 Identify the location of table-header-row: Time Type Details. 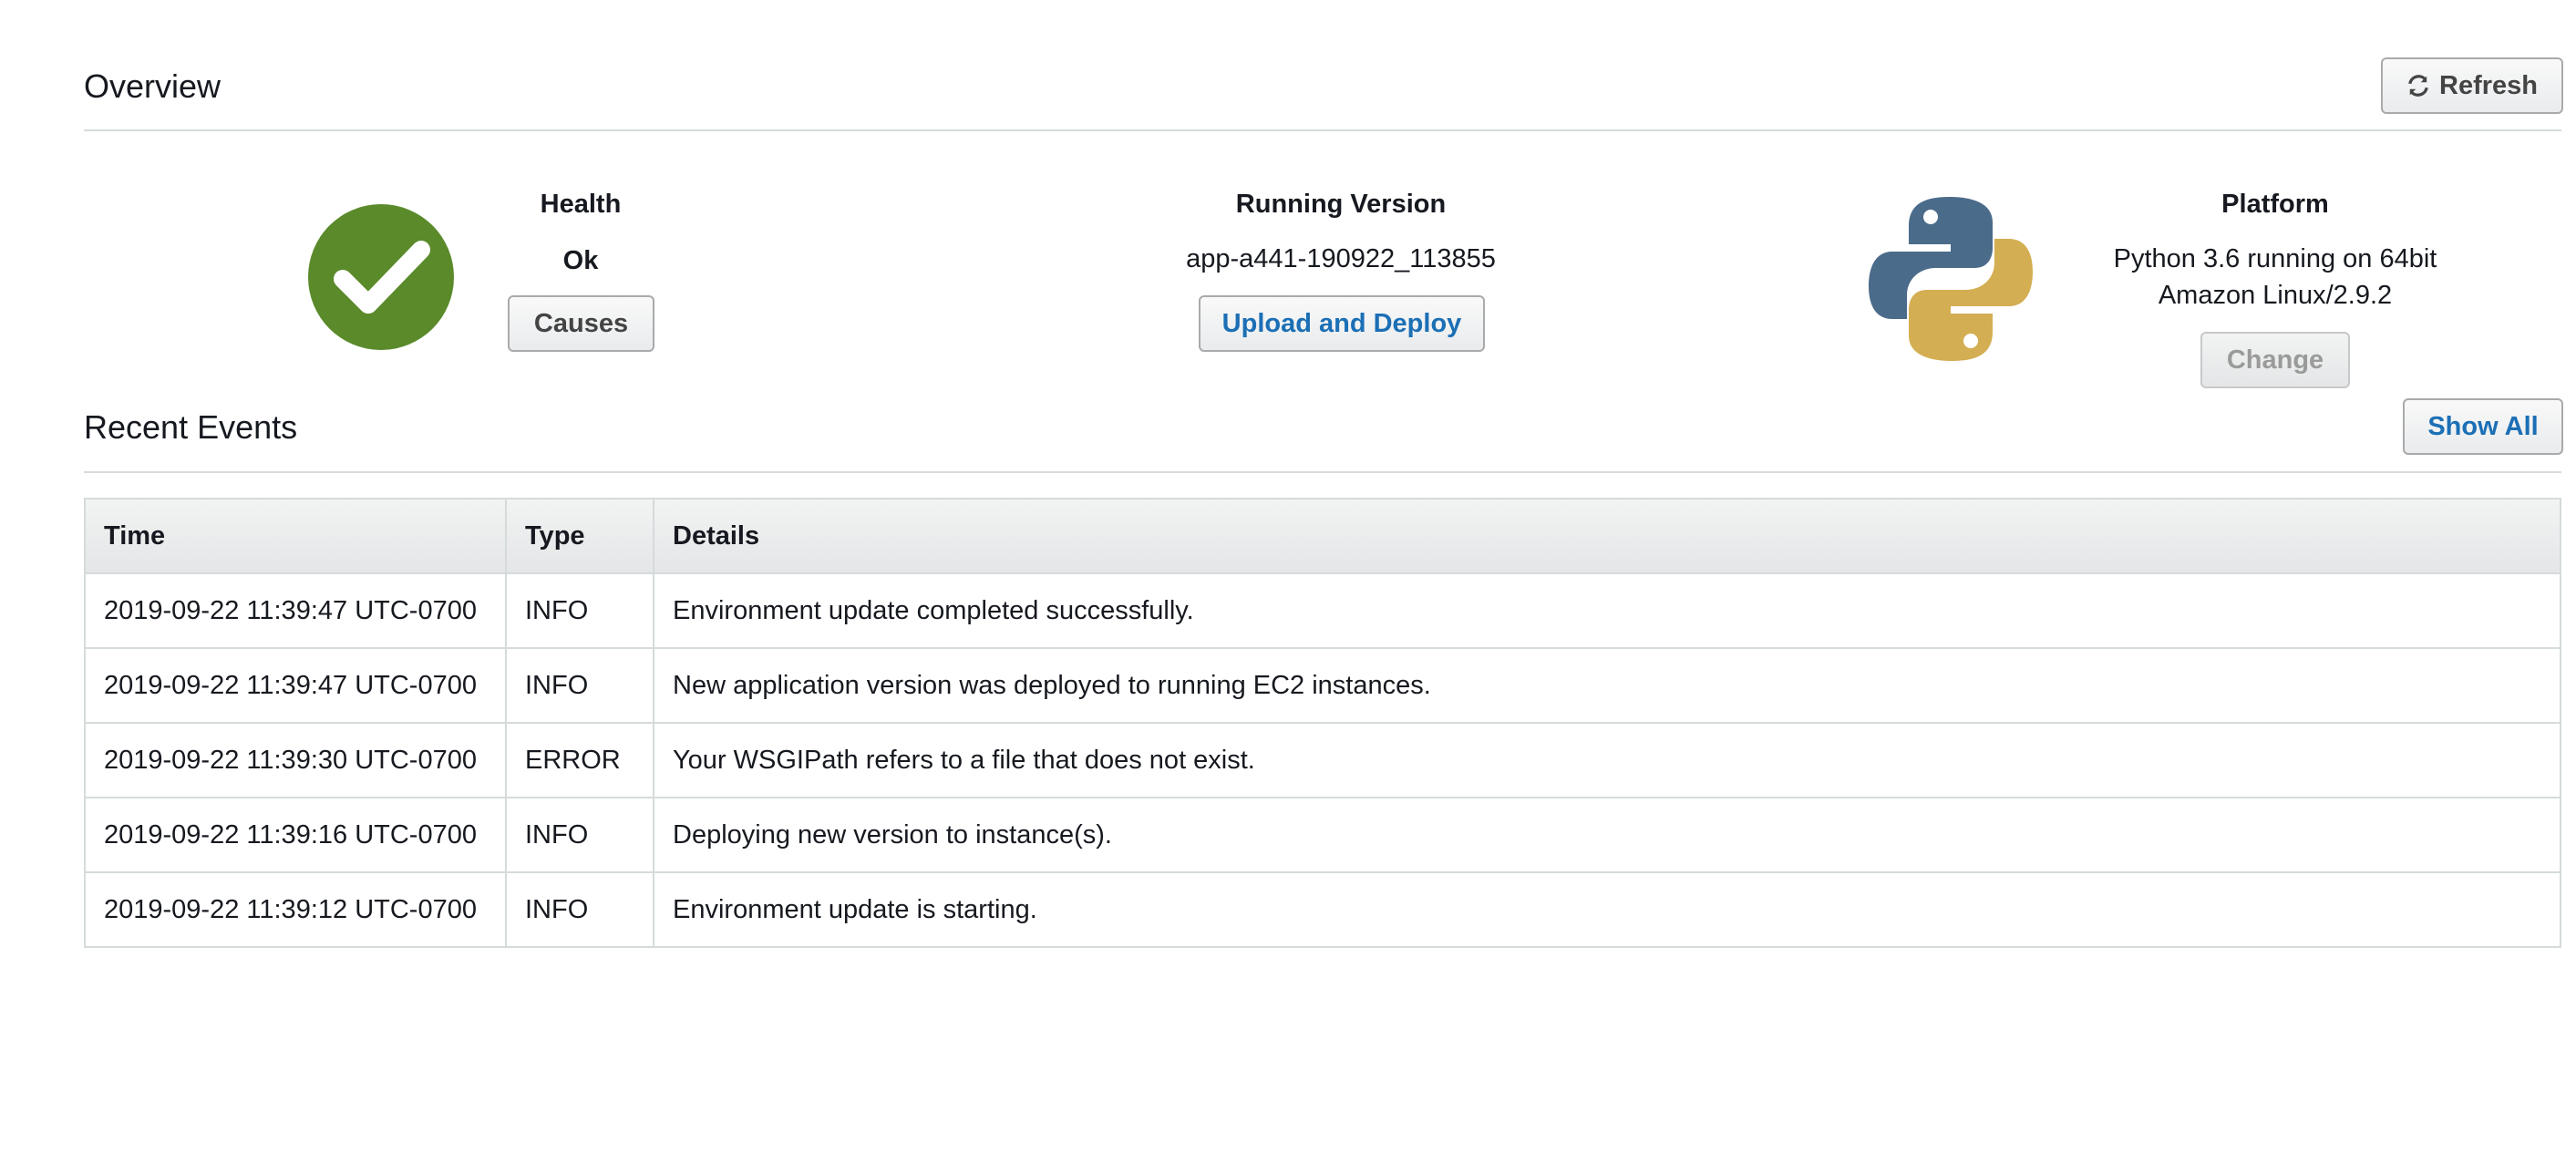
(1322, 536).